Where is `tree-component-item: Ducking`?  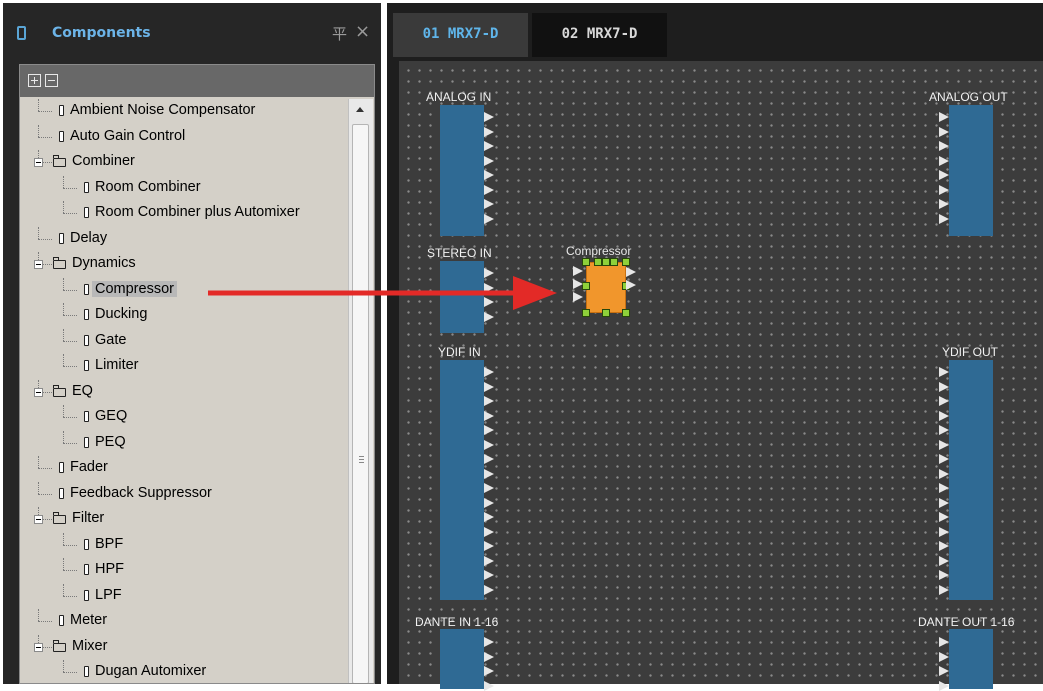
tree-component-item: Ducking is located at coordinates (185, 315).